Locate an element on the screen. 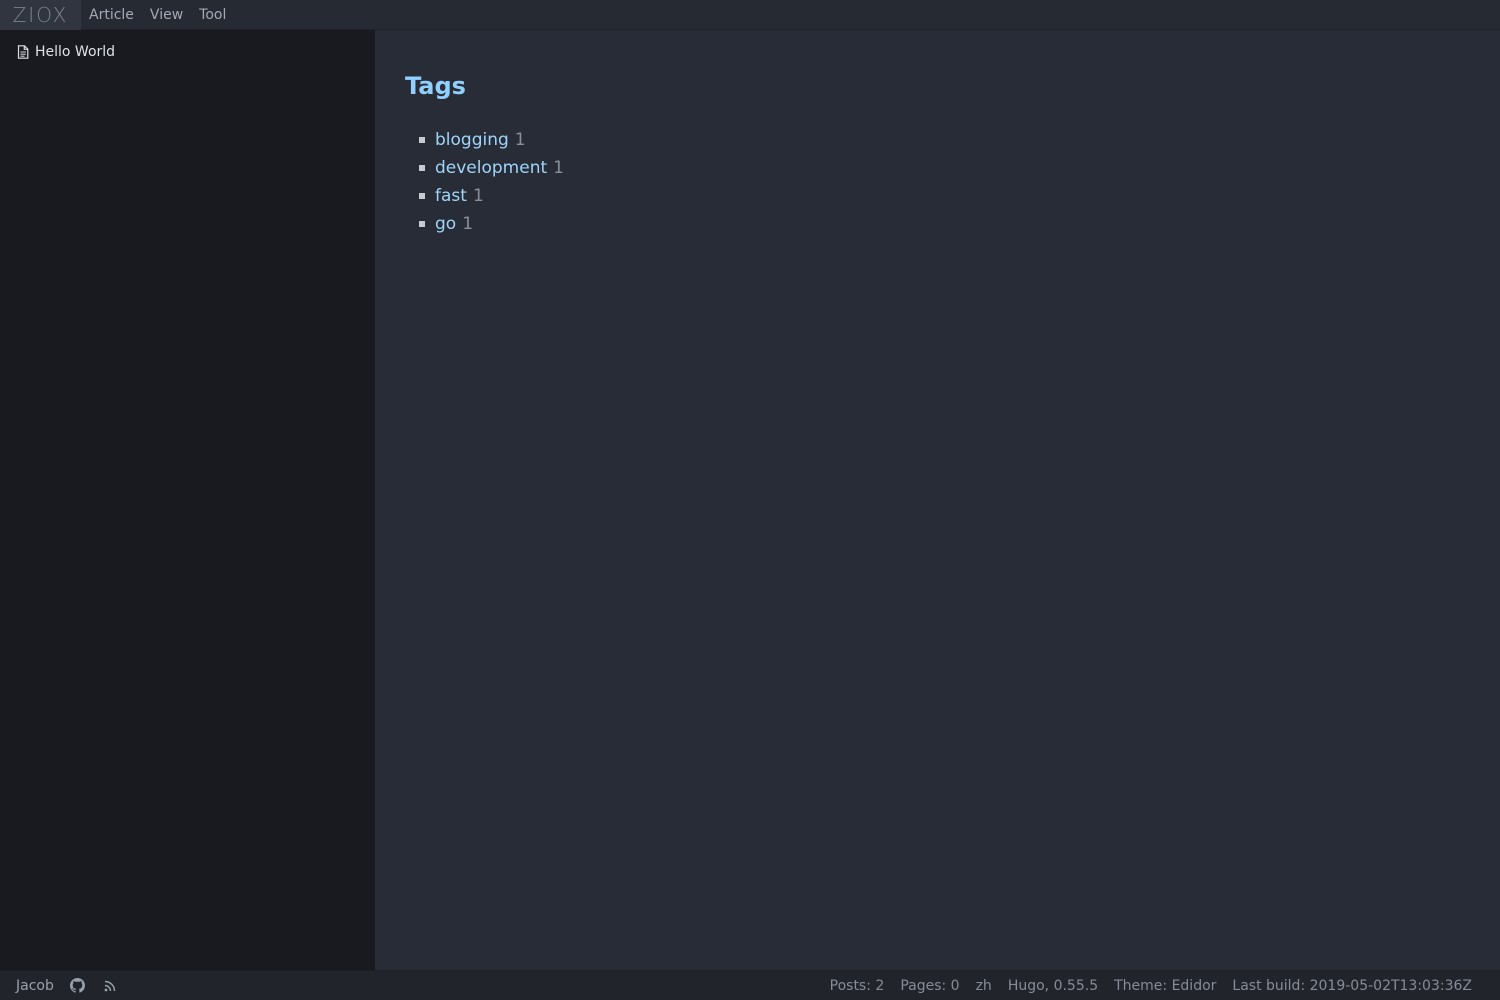 The image size is (1500, 1000). tag-list: blogging 1 development 1 fast 1 go 1 is located at coordinates (484, 182).